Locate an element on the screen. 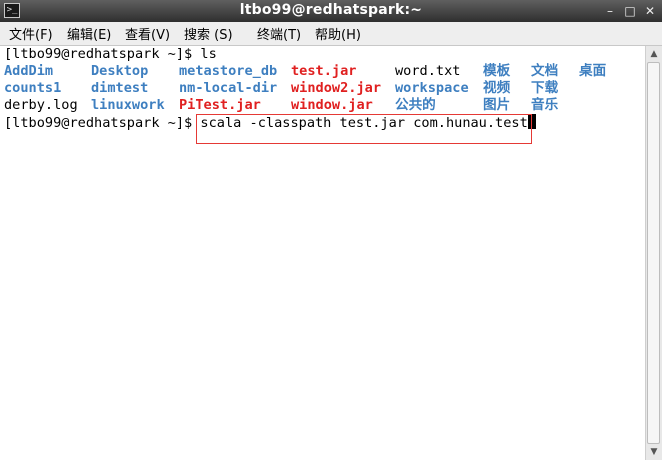  scroll-thumb is located at coordinates (653, 253).